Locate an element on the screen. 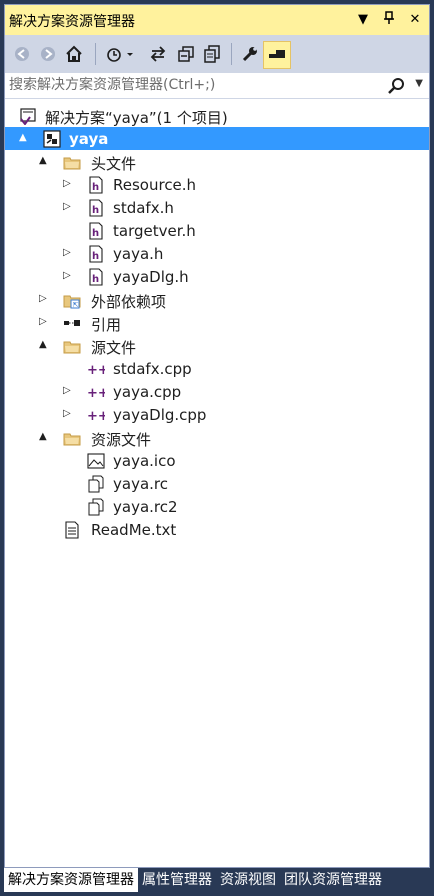 The image size is (434, 896). dropdown-arrow-icon: ▼ is located at coordinates (363, 20).